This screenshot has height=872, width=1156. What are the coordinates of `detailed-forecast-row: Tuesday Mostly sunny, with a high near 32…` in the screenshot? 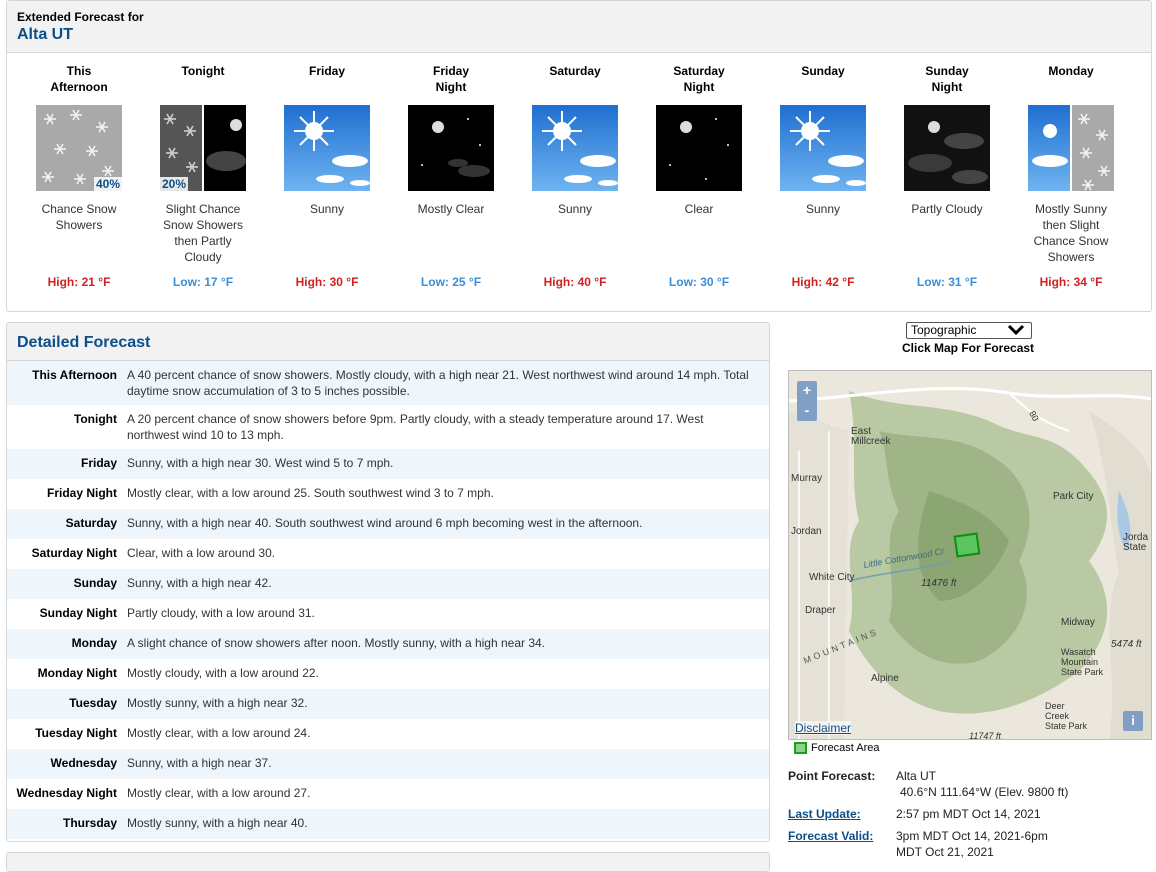 It's located at (388, 704).